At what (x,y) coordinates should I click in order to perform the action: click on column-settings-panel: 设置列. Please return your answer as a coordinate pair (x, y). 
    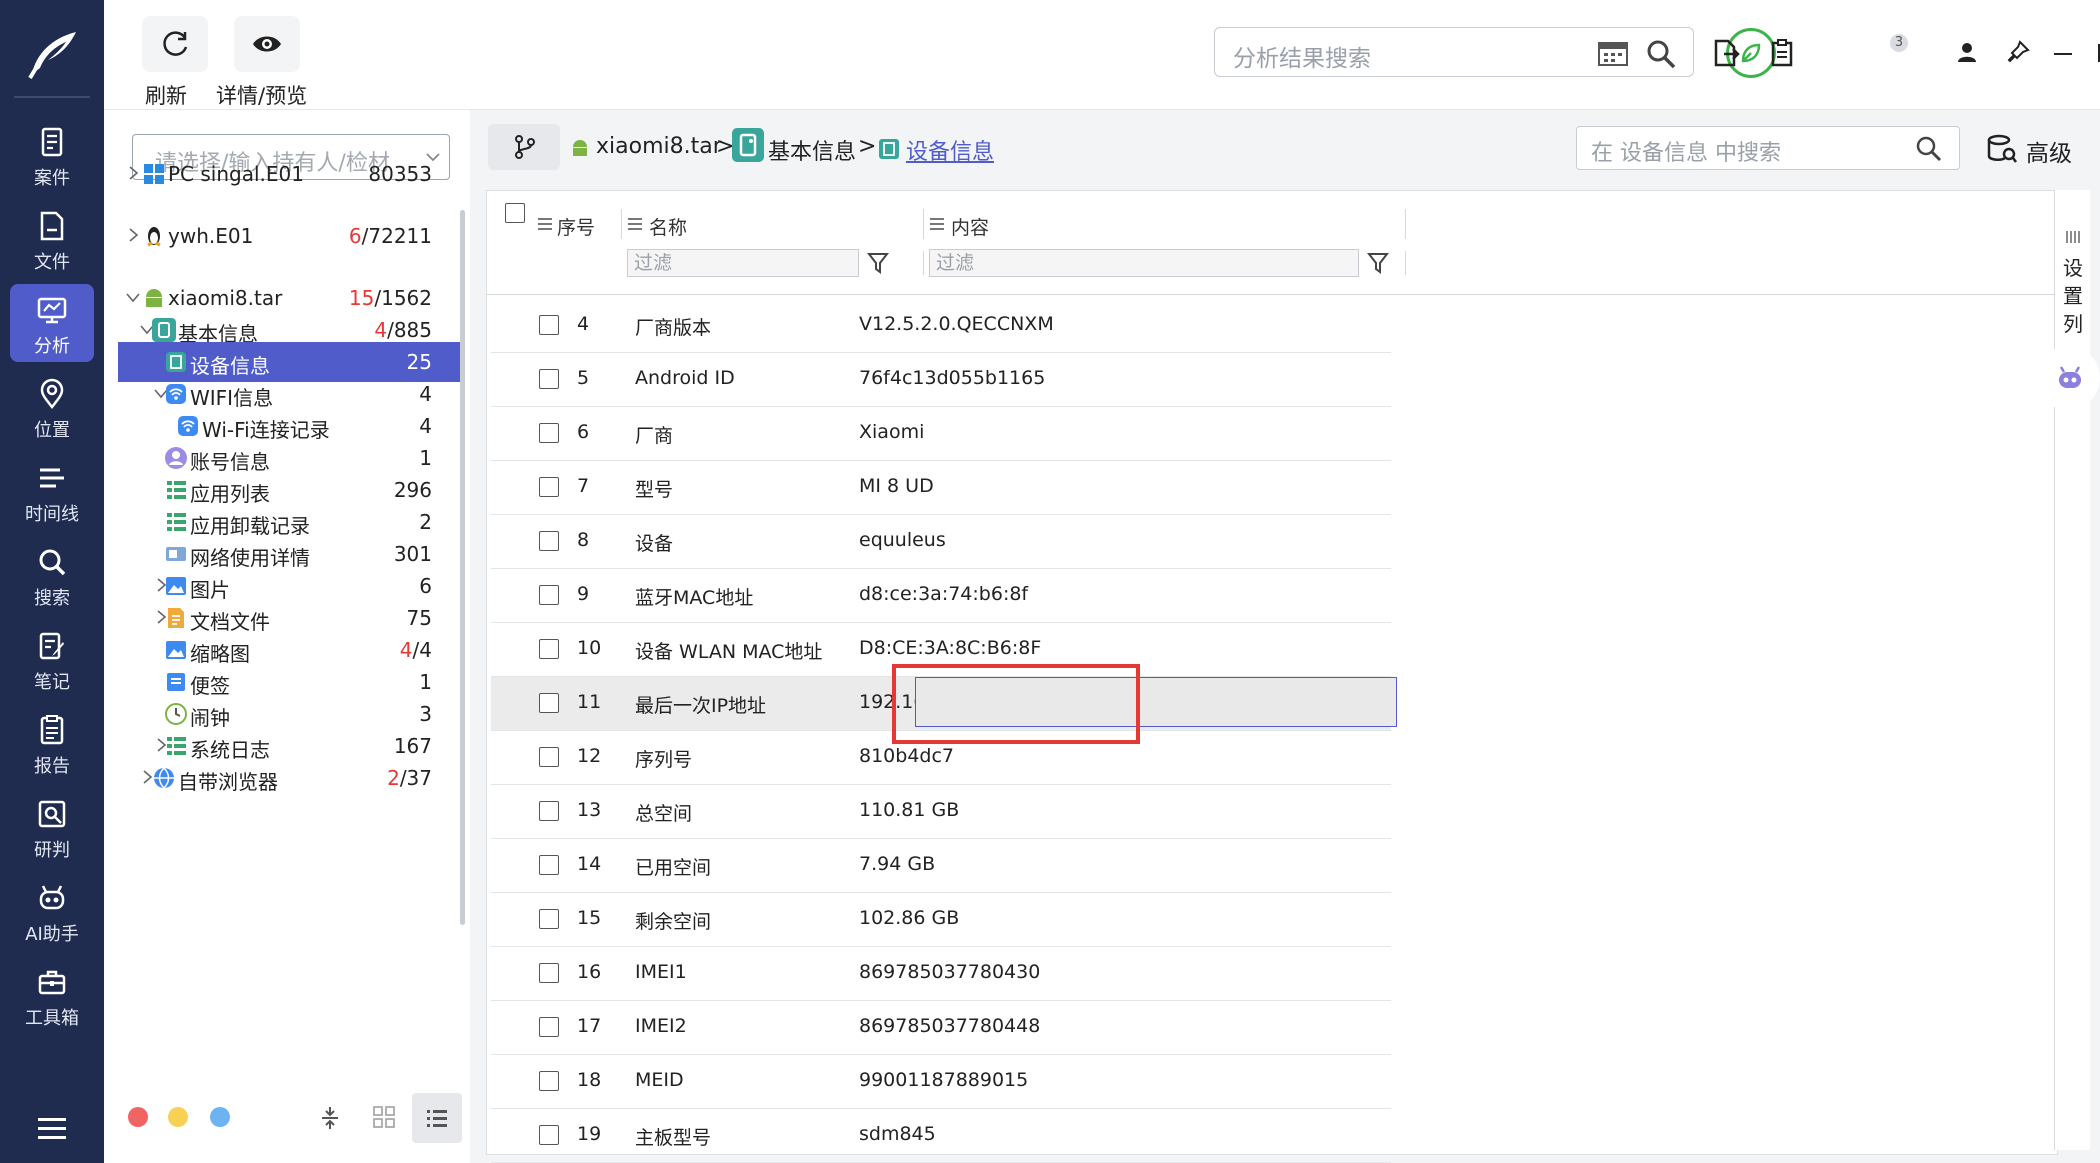
    Looking at the image, I should click on (2072, 670).